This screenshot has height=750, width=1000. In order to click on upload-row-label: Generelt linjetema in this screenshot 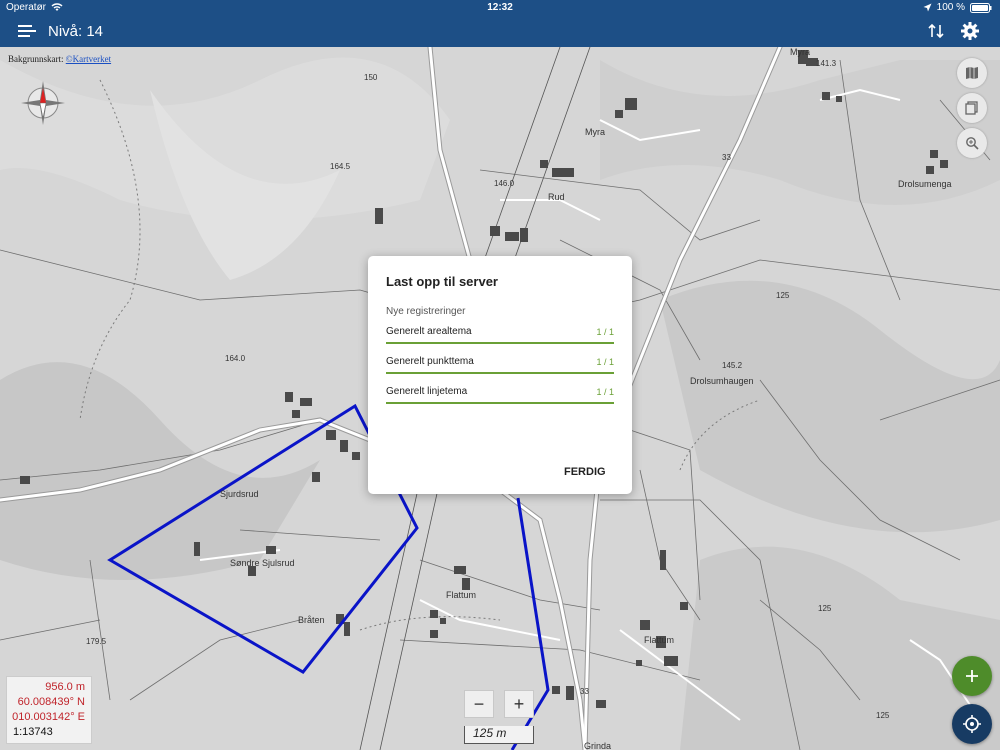, I will do `click(427, 391)`.